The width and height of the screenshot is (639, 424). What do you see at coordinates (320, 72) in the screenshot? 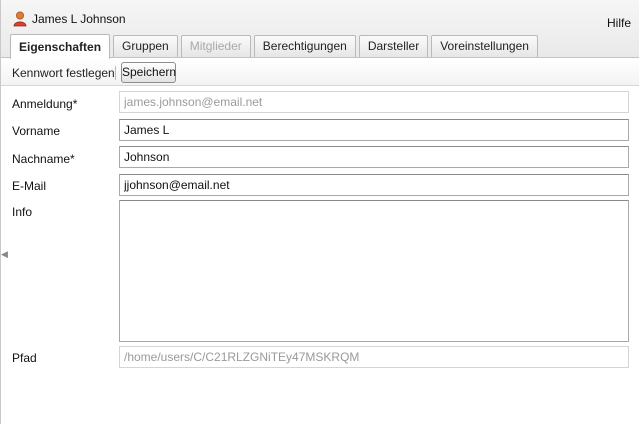
I see `toolbar: Kennwort festlegen Speichern` at bounding box center [320, 72].